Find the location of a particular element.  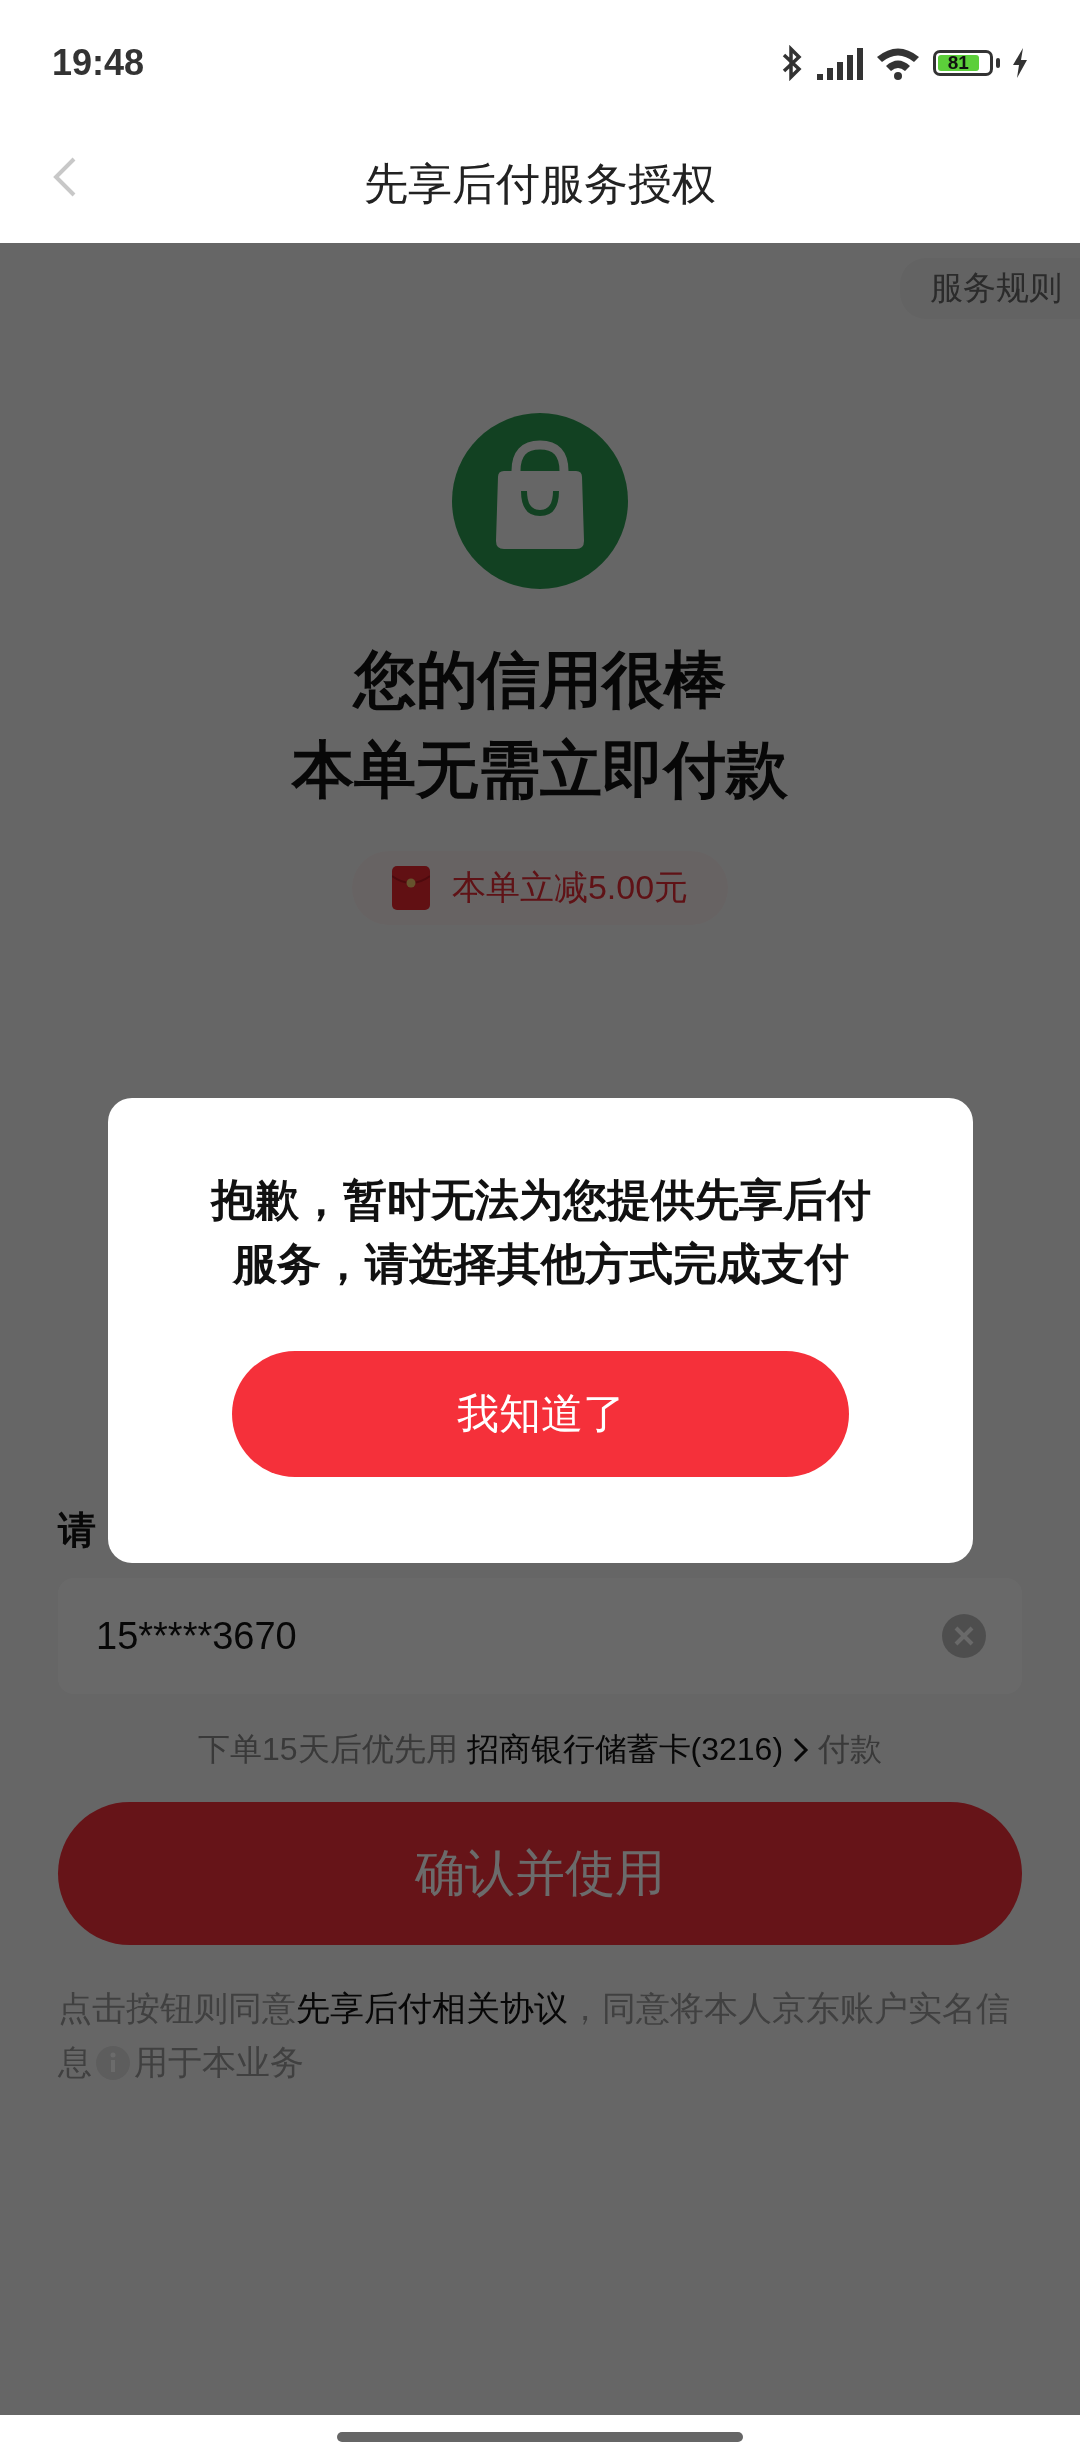

field-label: 请 is located at coordinates (77, 1530).